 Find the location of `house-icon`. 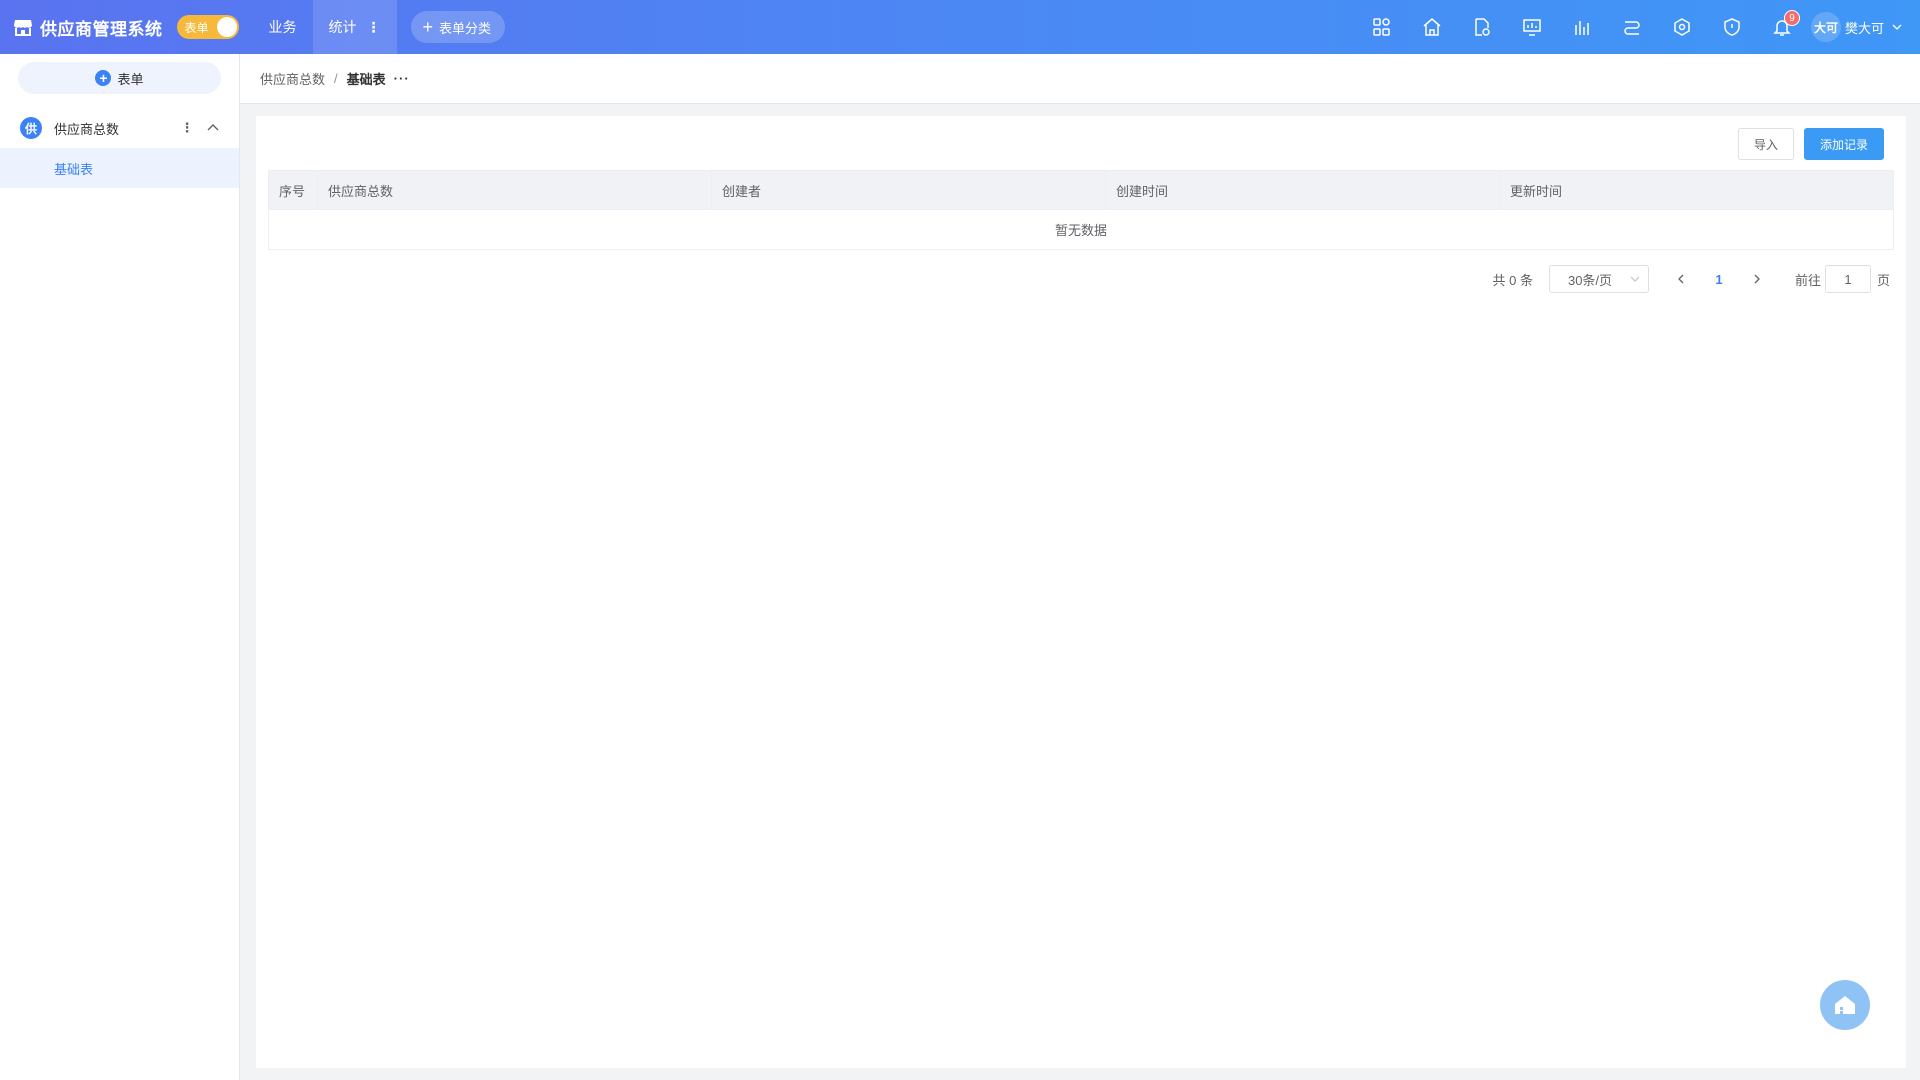

house-icon is located at coordinates (1845, 1005).